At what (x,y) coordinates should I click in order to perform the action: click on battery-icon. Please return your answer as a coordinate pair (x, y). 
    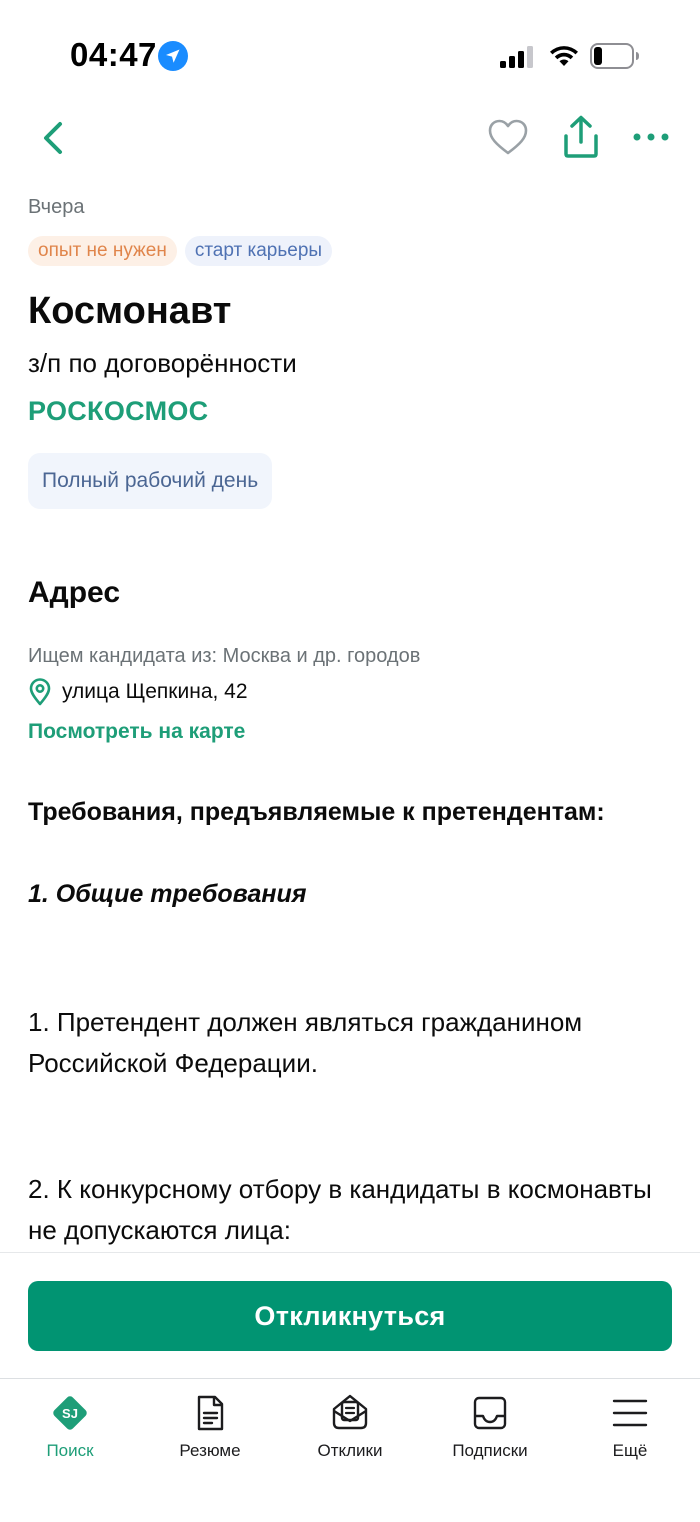
    Looking at the image, I should click on (614, 56).